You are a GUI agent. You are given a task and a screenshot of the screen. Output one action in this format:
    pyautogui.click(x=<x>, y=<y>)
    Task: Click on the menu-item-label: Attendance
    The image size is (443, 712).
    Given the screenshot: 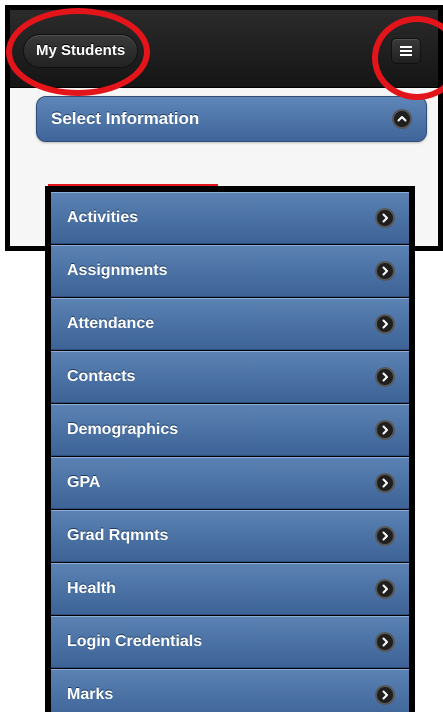 What is the action you would take?
    pyautogui.click(x=111, y=323)
    